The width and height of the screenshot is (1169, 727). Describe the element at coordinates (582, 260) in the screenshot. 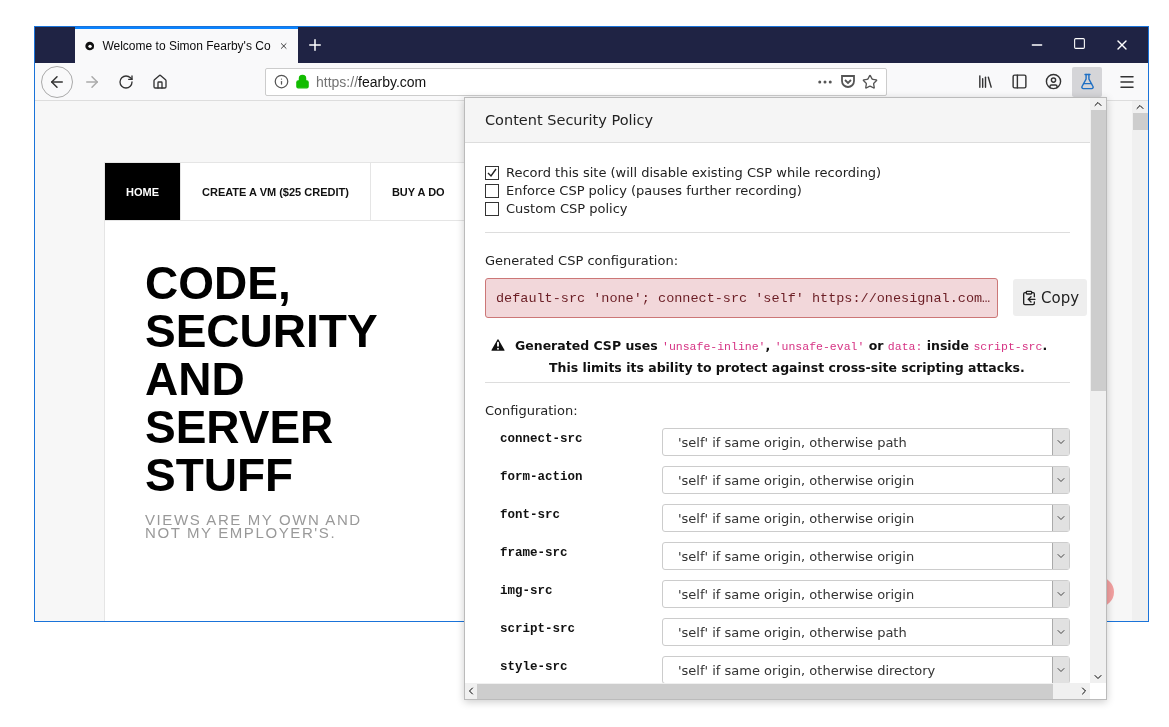

I see `section-label: Generated CSP configuration:` at that location.